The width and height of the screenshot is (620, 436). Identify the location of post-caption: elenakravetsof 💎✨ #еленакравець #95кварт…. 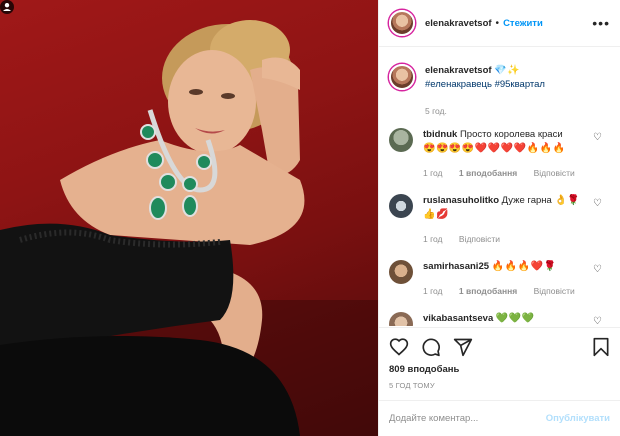
(499, 78).